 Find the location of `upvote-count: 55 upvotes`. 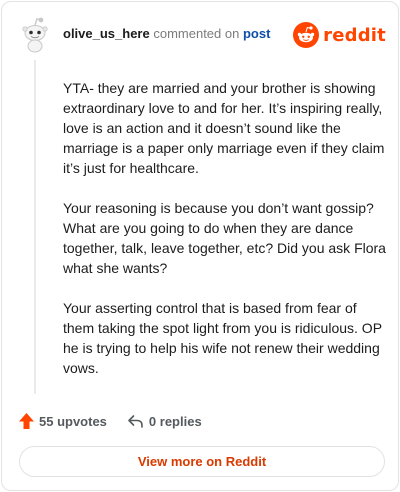

upvote-count: 55 upvotes is located at coordinates (73, 421).